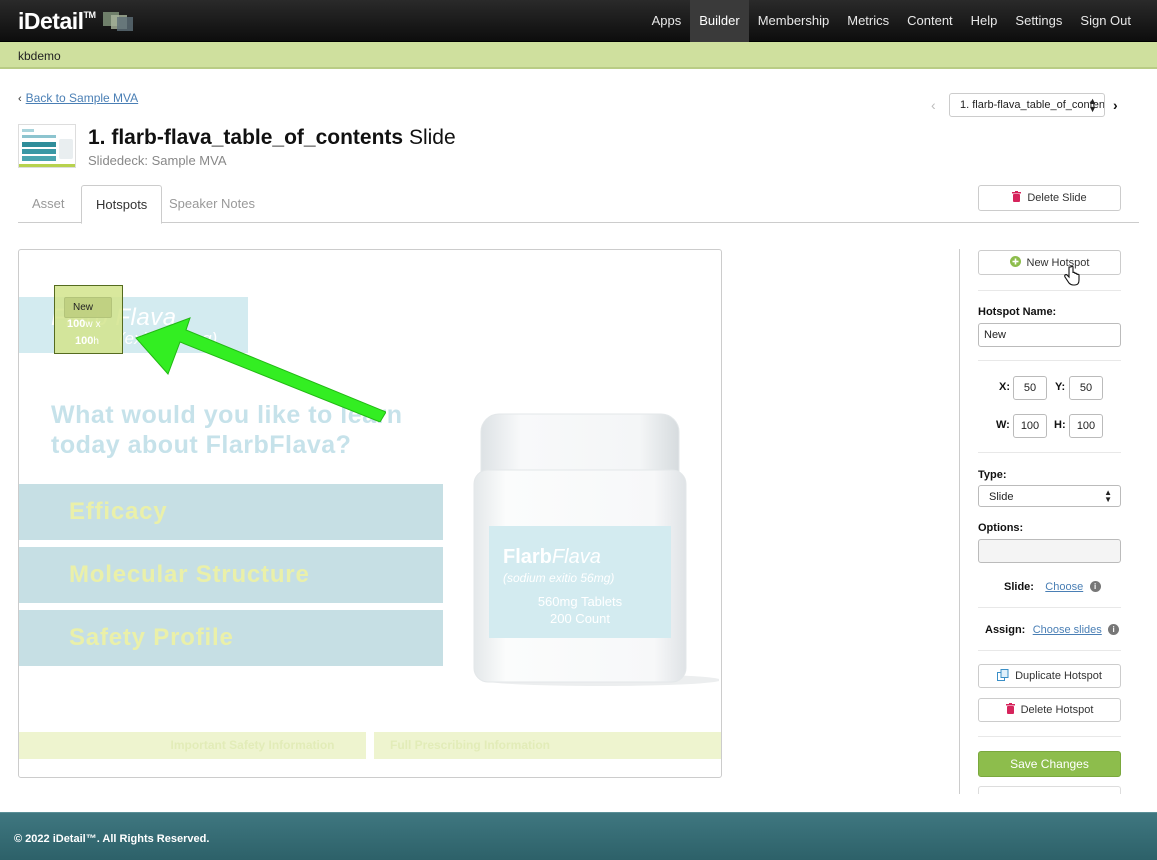  I want to click on logo: iDetailTM, so click(57, 21).